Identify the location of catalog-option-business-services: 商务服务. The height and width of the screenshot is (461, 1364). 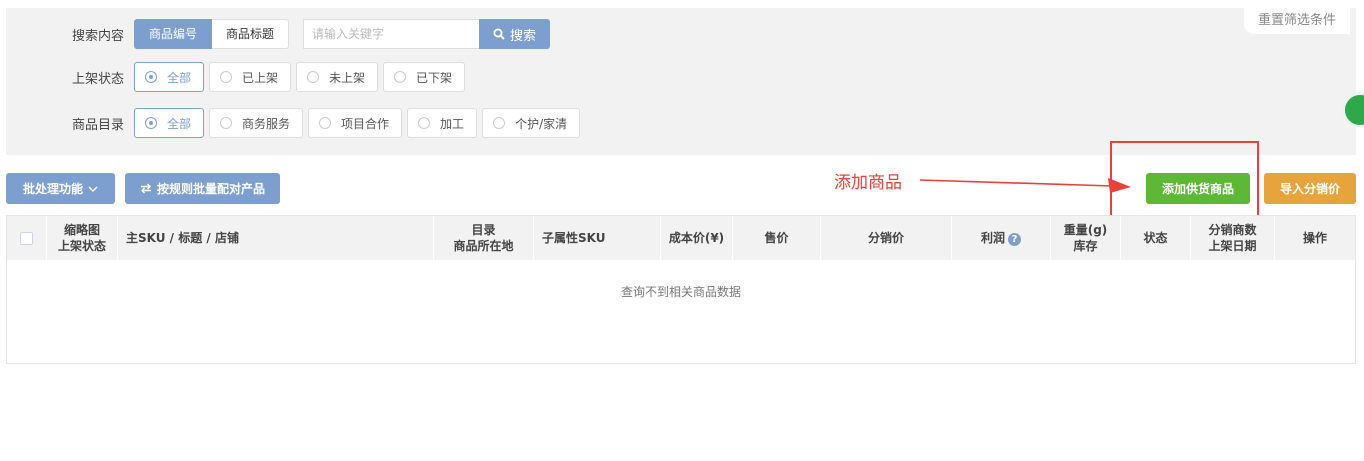
(256, 123).